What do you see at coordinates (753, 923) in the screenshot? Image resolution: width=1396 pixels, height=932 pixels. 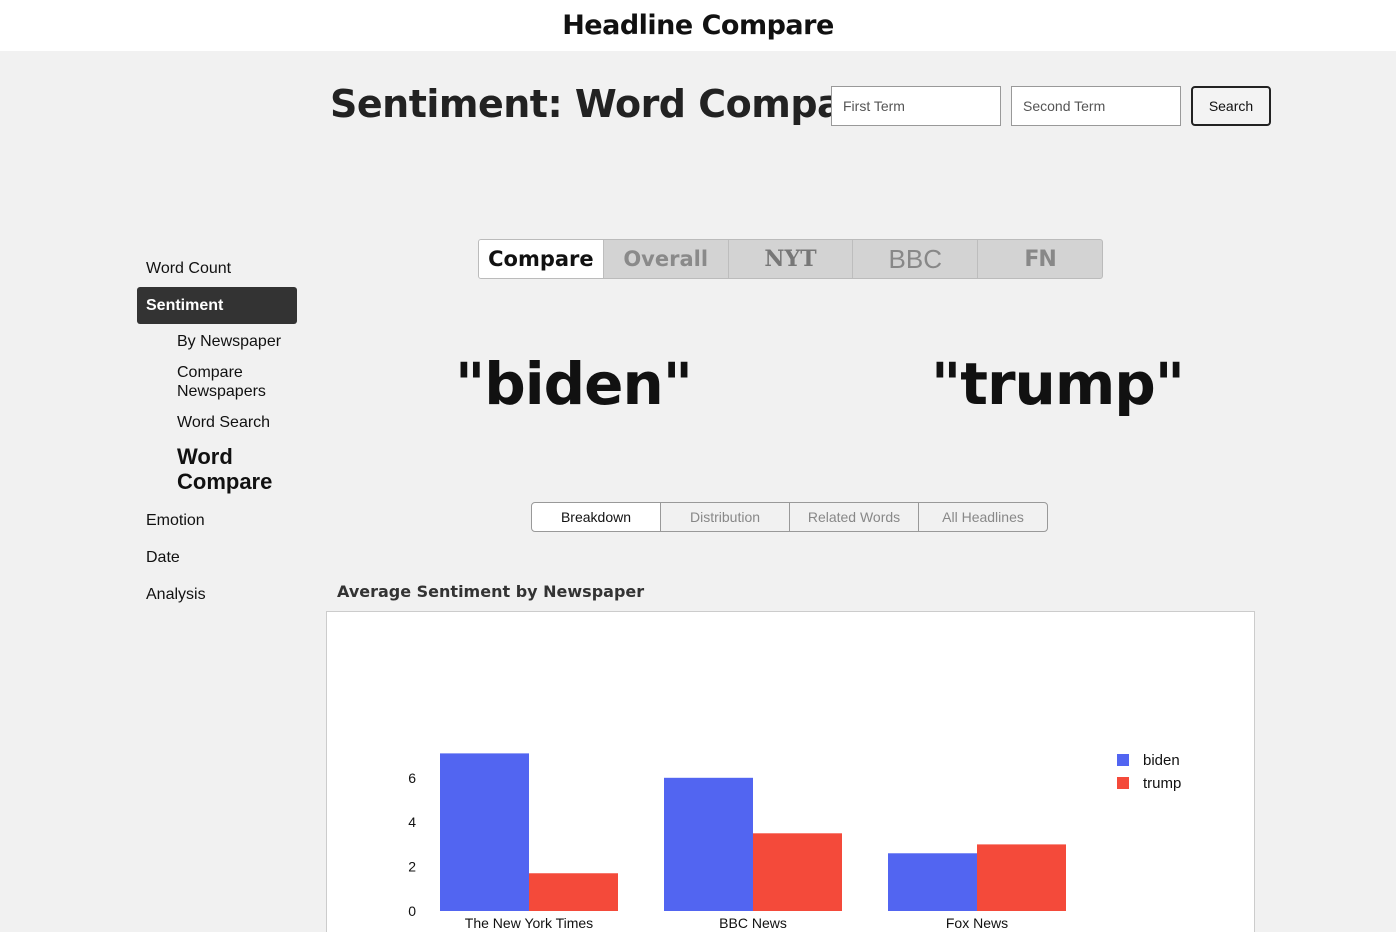 I see `x-category-label: BBC News` at bounding box center [753, 923].